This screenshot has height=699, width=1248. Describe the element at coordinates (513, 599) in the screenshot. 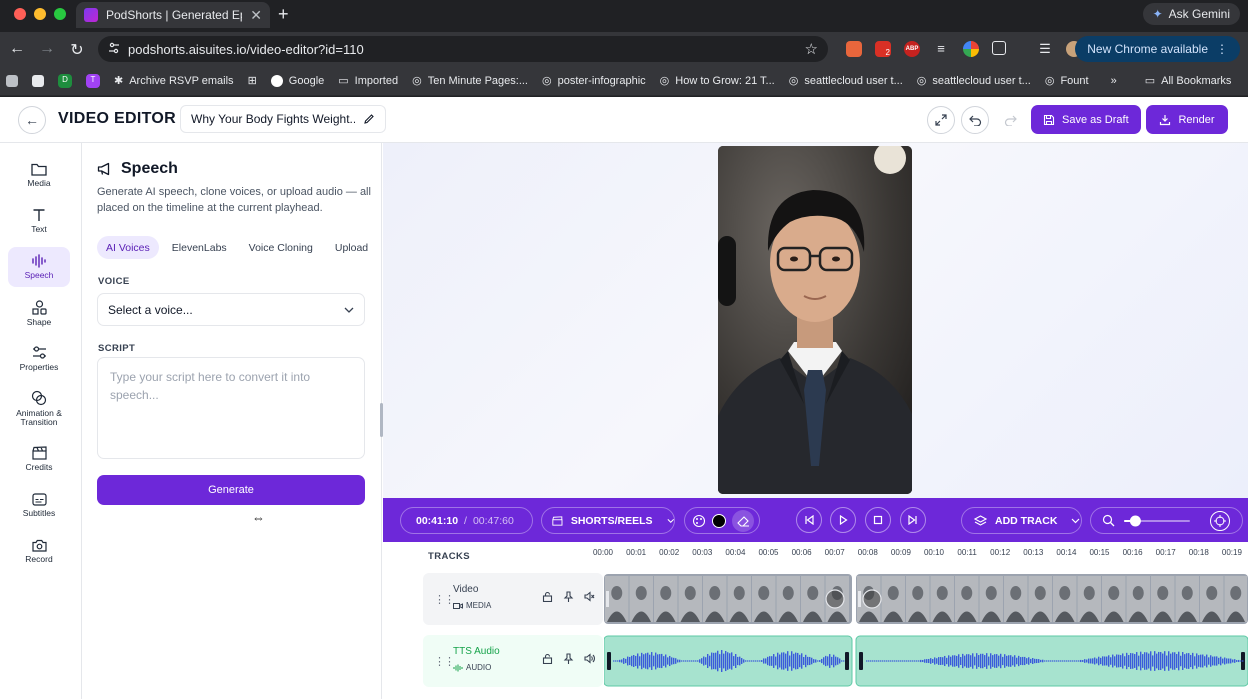

I see `track-header-video: ⋮⋮ Video MEDIA` at that location.